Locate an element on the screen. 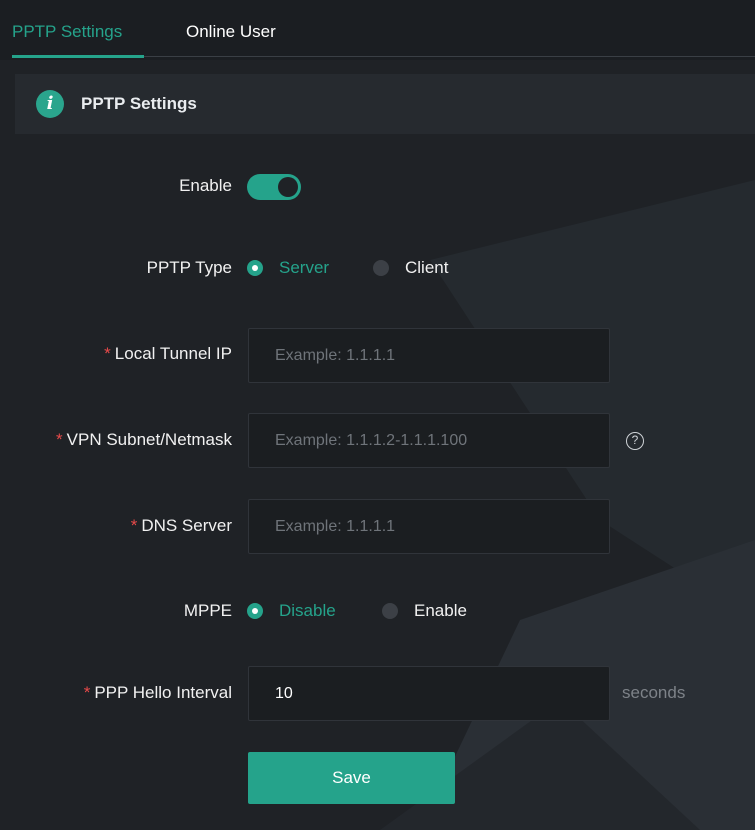  local-tunnel-ip-text: Local Tunnel IP is located at coordinates (173, 353).